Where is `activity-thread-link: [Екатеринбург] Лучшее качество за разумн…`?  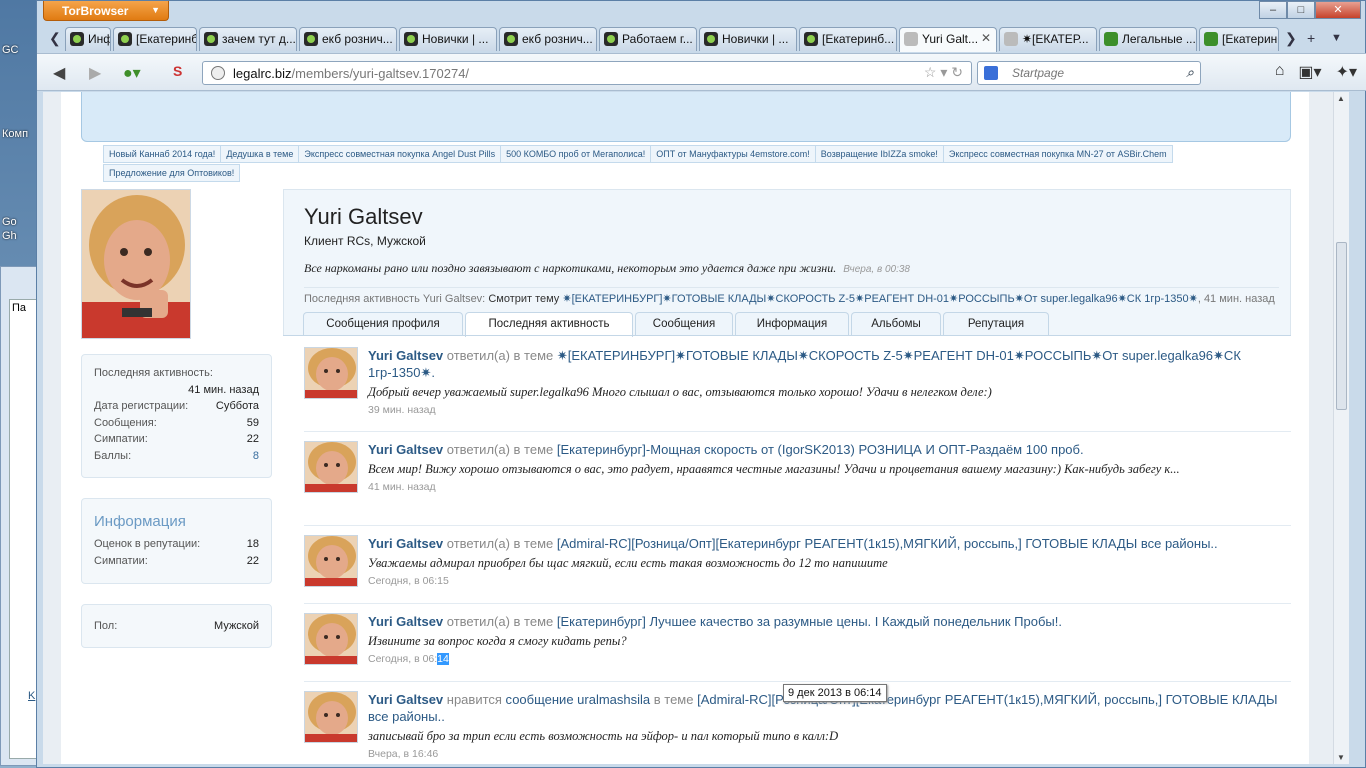
activity-thread-link: [Екатеринбург] Лучшее качество за разумн… is located at coordinates (809, 621).